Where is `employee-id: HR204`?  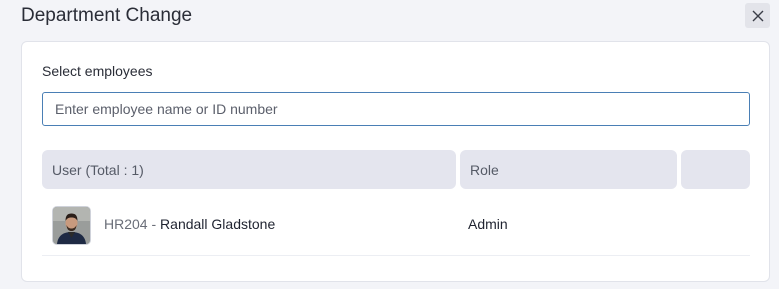
employee-id: HR204 is located at coordinates (126, 224).